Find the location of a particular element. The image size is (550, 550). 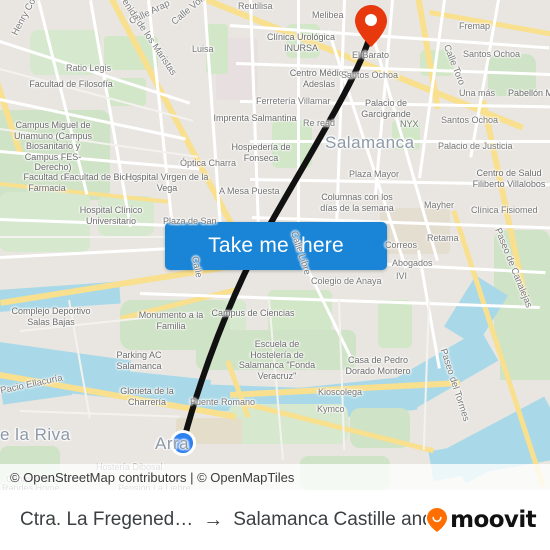

origin-location-dot is located at coordinates (183, 443).